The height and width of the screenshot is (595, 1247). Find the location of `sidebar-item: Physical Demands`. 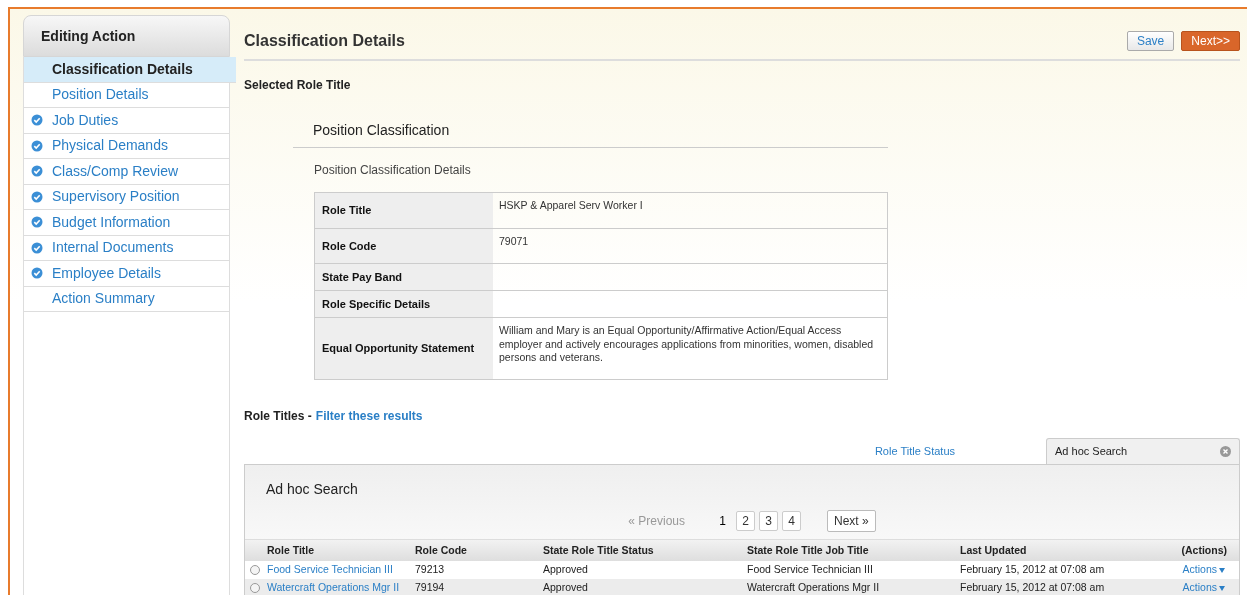

sidebar-item: Physical Demands is located at coordinates (126, 146).